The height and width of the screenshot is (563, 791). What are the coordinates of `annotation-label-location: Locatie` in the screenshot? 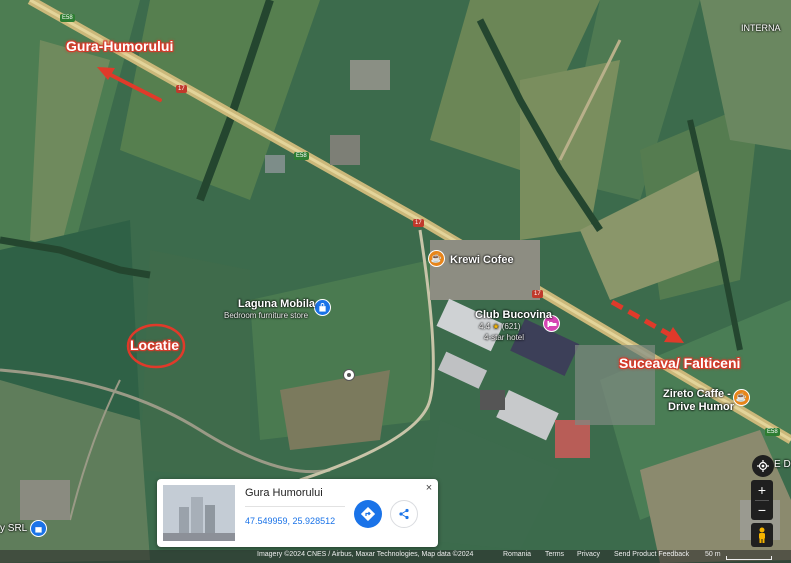 It's located at (155, 345).